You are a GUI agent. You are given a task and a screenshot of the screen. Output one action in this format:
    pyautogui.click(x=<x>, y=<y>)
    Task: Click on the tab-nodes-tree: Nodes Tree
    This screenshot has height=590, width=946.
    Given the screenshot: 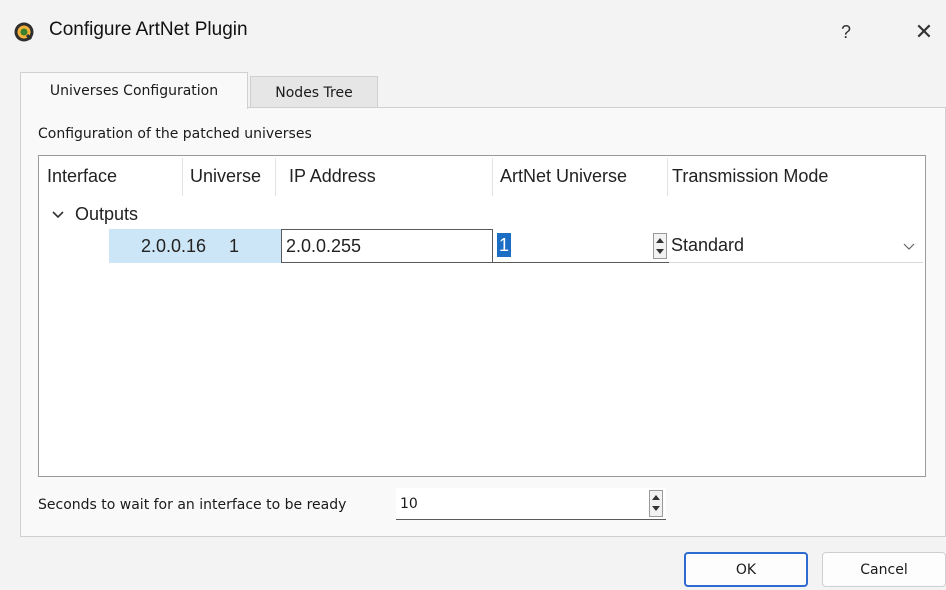 What is the action you would take?
    pyautogui.click(x=314, y=92)
    